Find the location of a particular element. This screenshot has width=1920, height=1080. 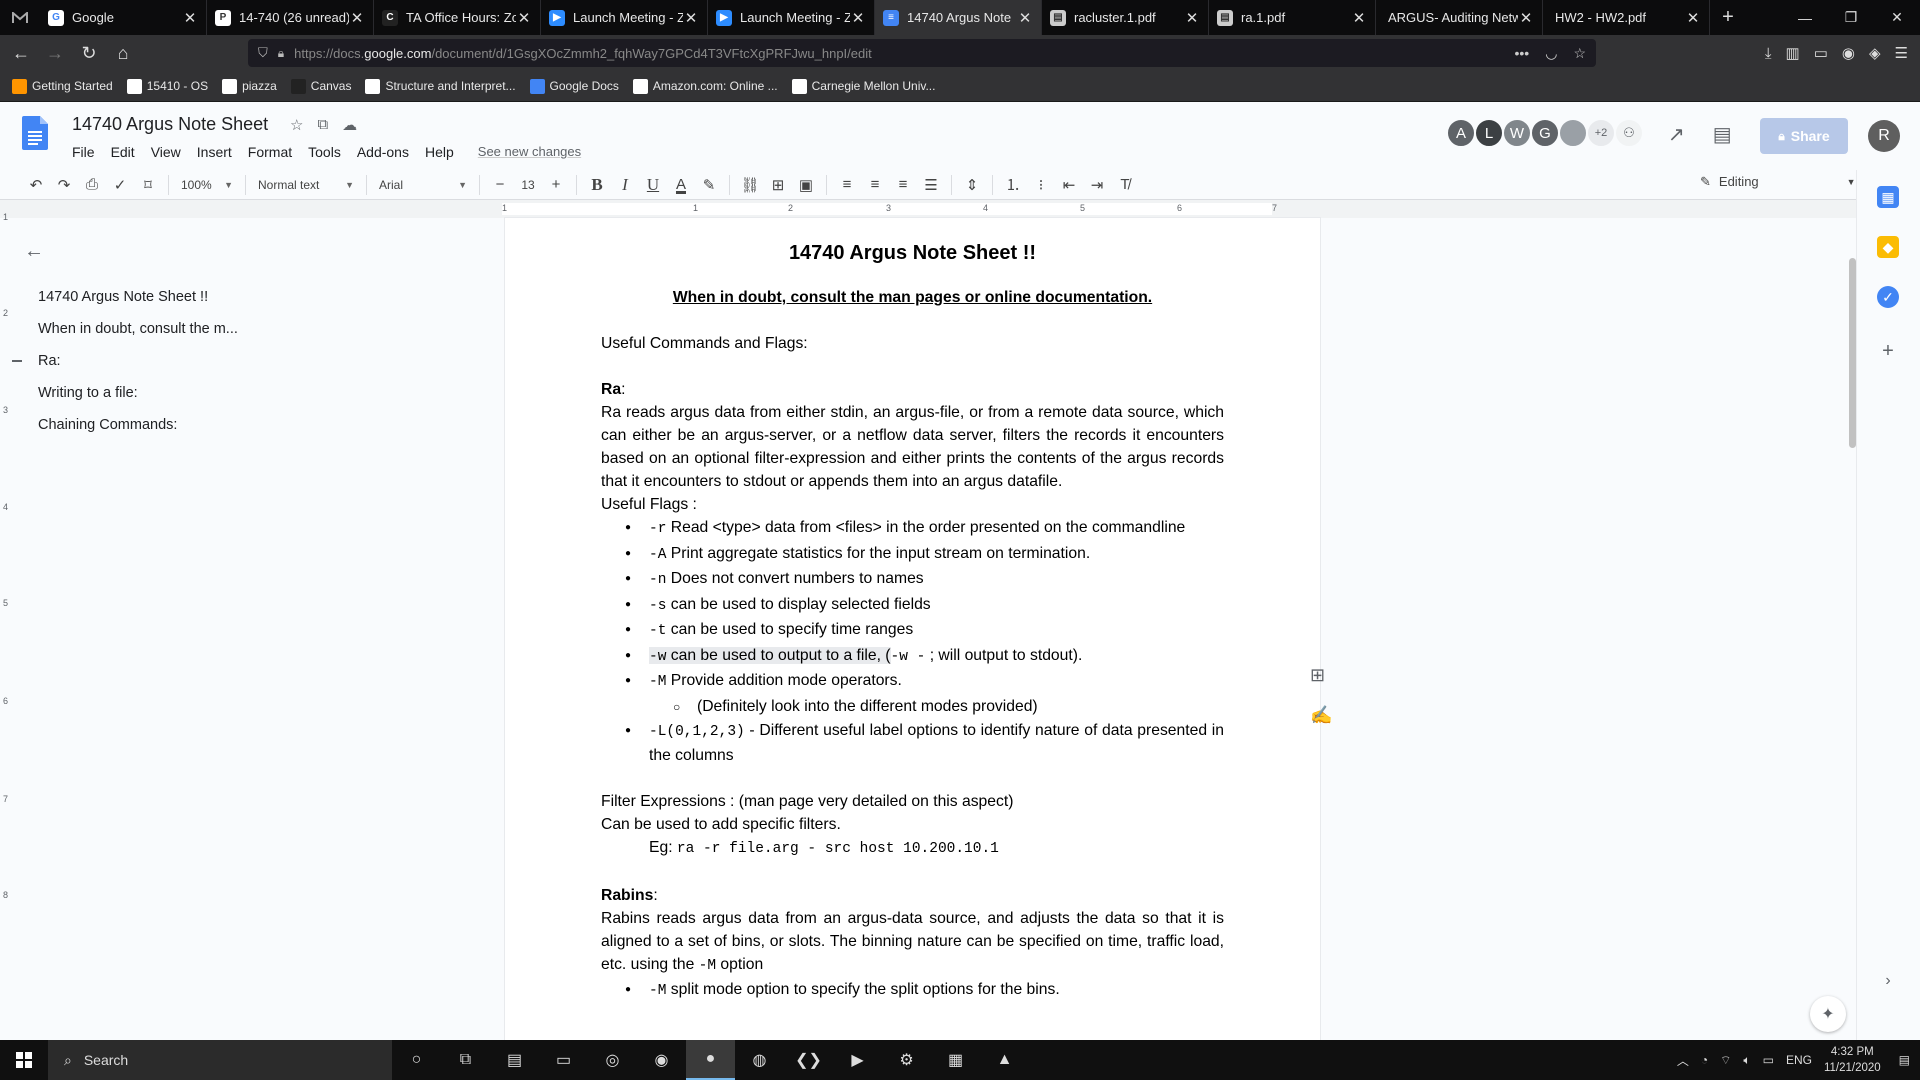

highlight-icon: ✎ is located at coordinates (709, 185).